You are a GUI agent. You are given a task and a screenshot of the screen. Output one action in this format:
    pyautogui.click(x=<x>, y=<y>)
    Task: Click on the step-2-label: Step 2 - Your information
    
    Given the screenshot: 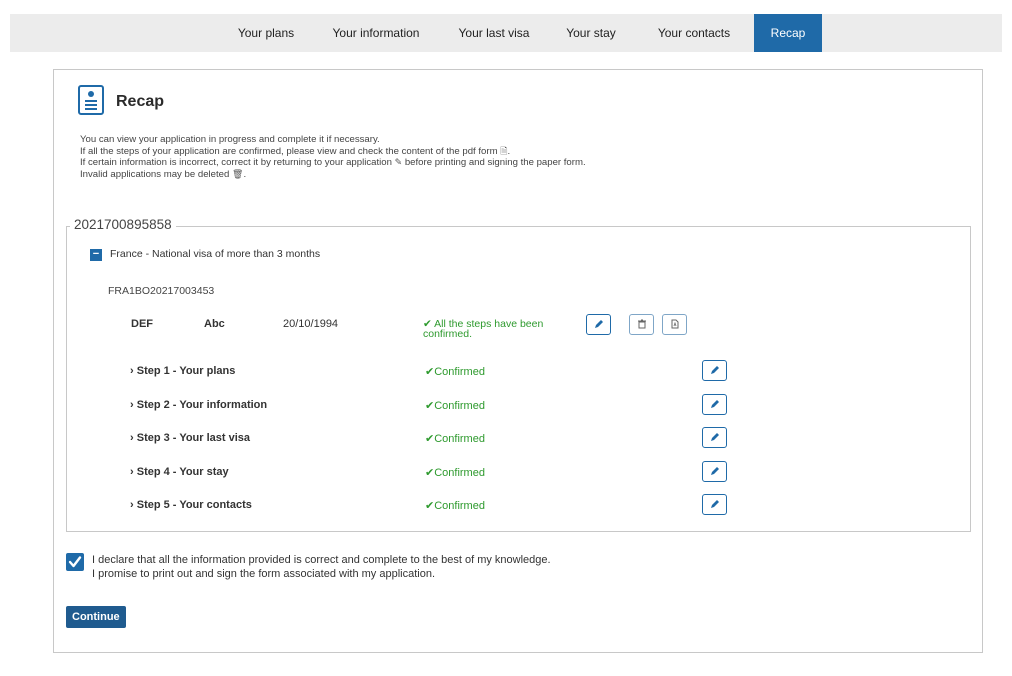 What is the action you would take?
    pyautogui.click(x=202, y=405)
    